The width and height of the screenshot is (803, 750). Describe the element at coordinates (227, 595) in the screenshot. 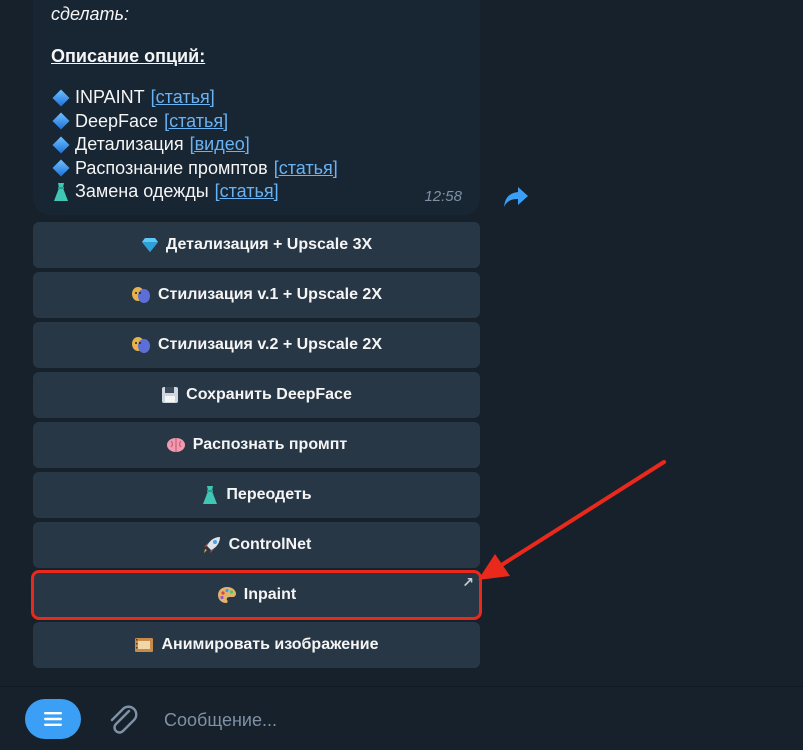

I see `palette-icon` at that location.